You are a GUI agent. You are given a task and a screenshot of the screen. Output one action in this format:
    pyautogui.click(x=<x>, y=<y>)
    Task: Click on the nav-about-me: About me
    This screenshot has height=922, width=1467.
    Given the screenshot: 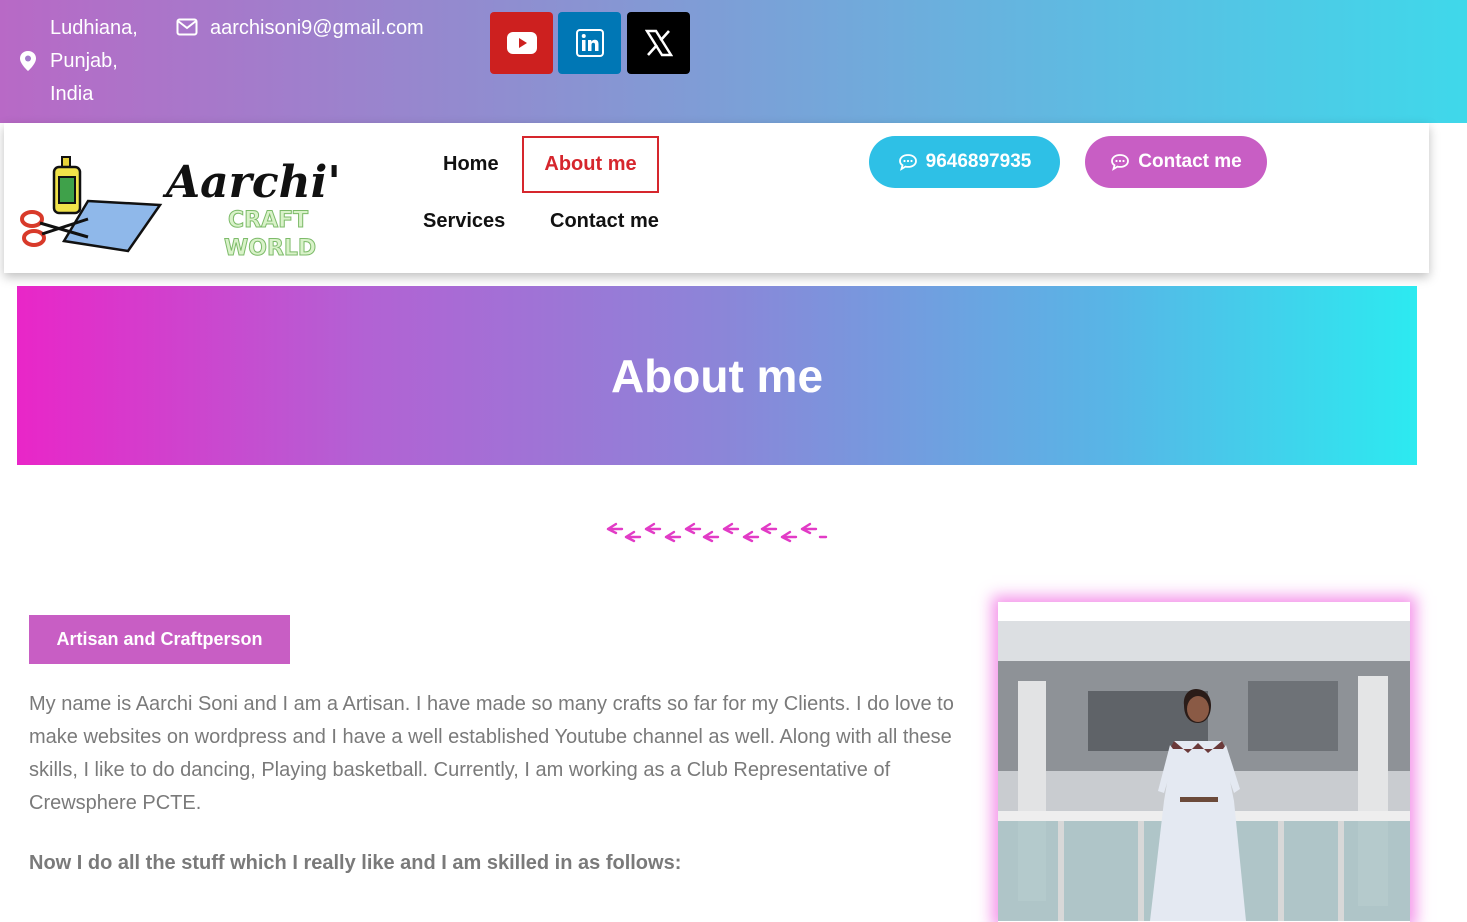 What is the action you would take?
    pyautogui.click(x=590, y=164)
    